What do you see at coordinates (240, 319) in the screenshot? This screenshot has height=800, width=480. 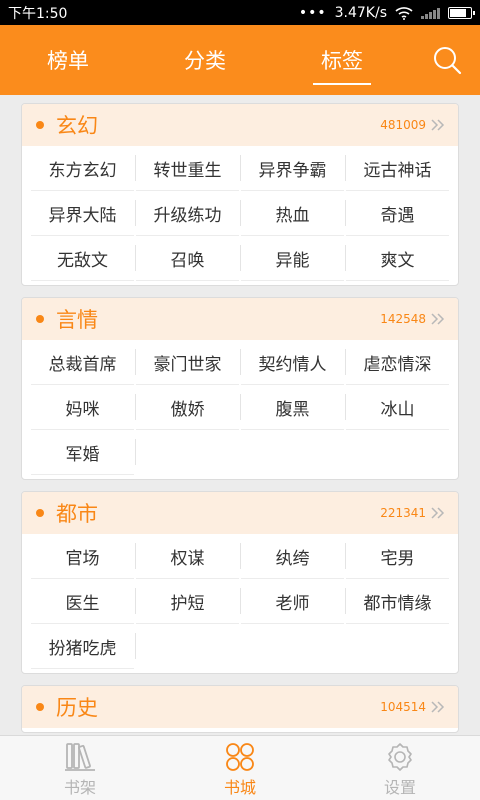 I see `section-header: 言情 142548` at bounding box center [240, 319].